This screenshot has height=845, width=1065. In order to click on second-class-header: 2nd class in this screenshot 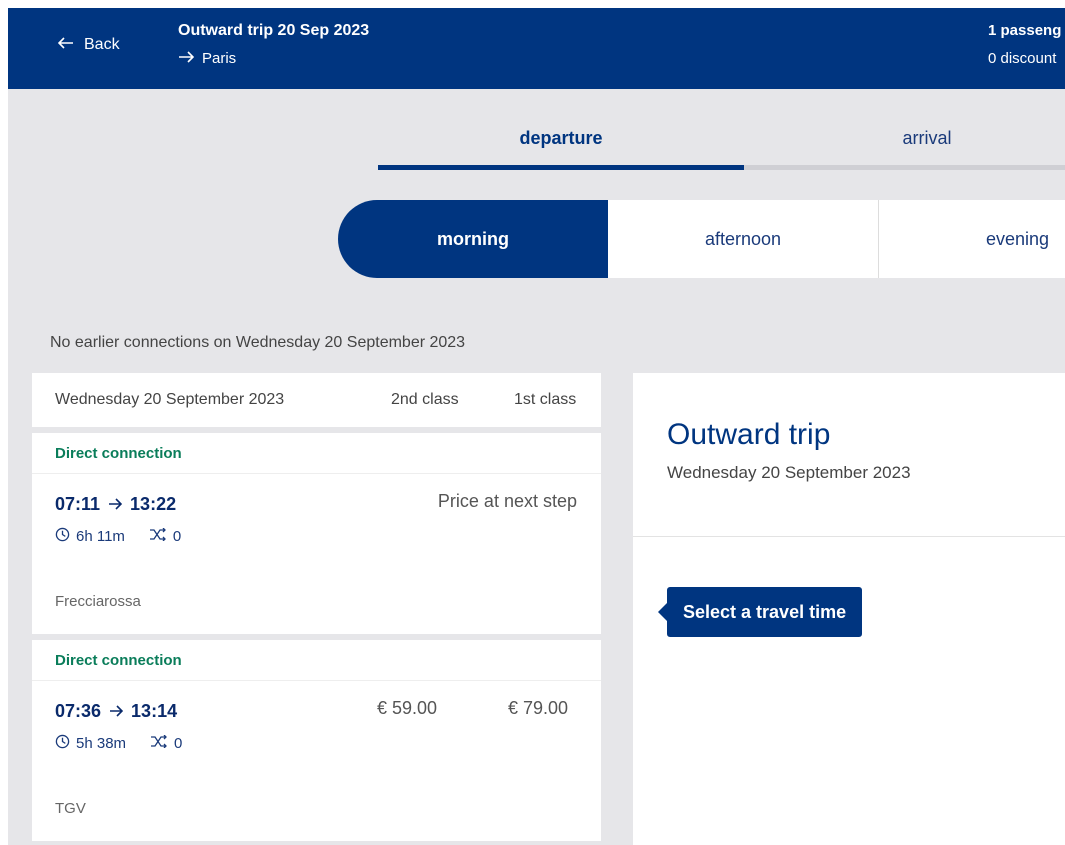, I will do `click(425, 399)`.